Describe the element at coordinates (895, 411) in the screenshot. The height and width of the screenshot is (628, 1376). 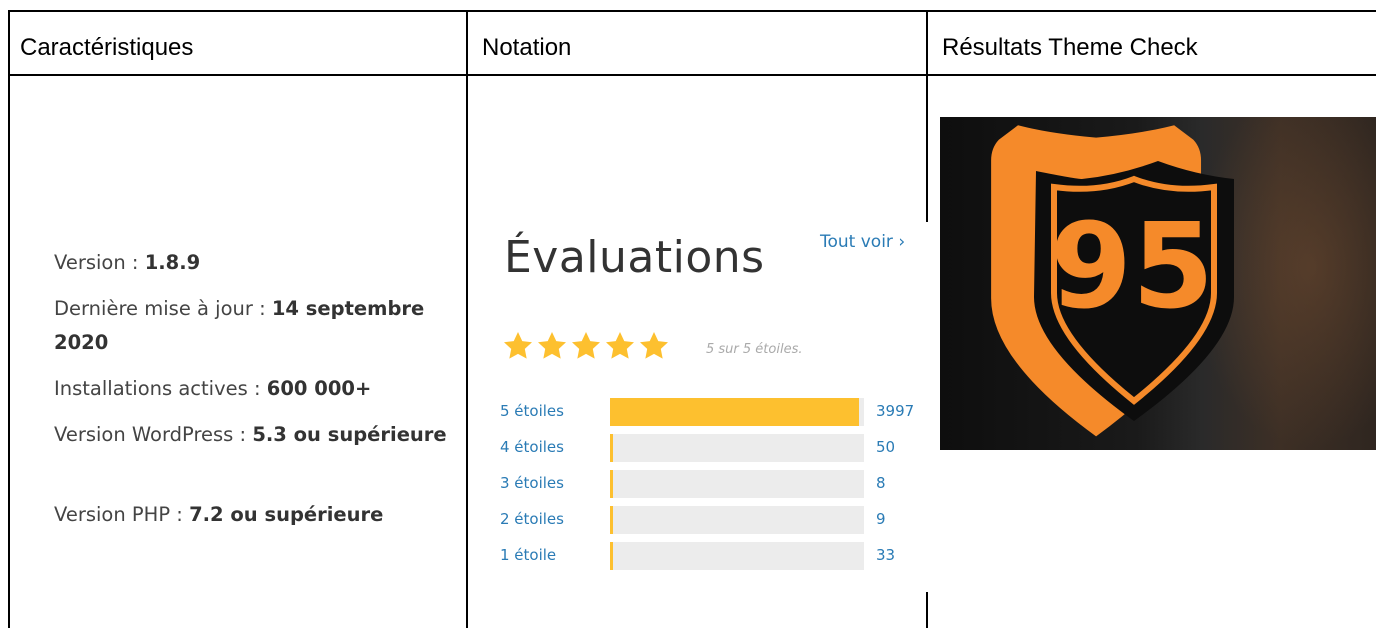
I see `rating-row-count: 3997` at that location.